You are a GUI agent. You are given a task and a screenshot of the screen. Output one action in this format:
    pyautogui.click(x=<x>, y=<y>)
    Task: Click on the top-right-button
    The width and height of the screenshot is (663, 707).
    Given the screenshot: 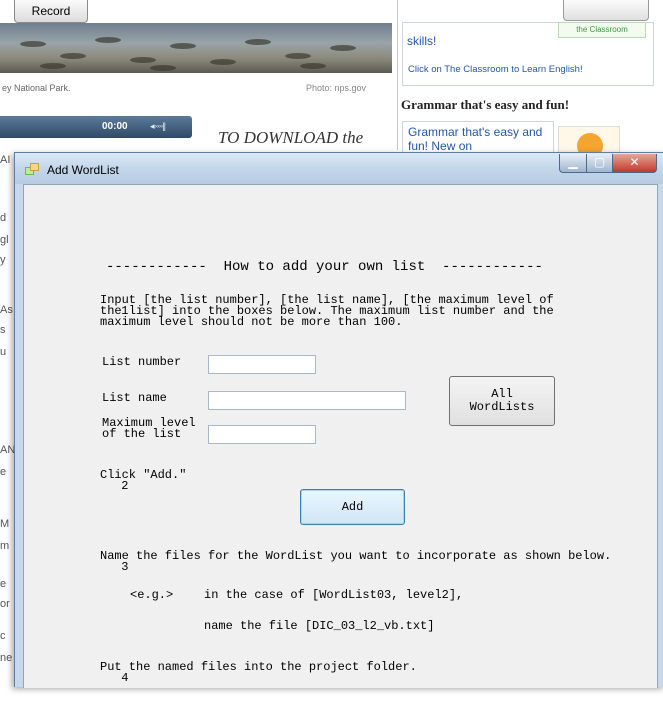 What is the action you would take?
    pyautogui.click(x=606, y=10)
    